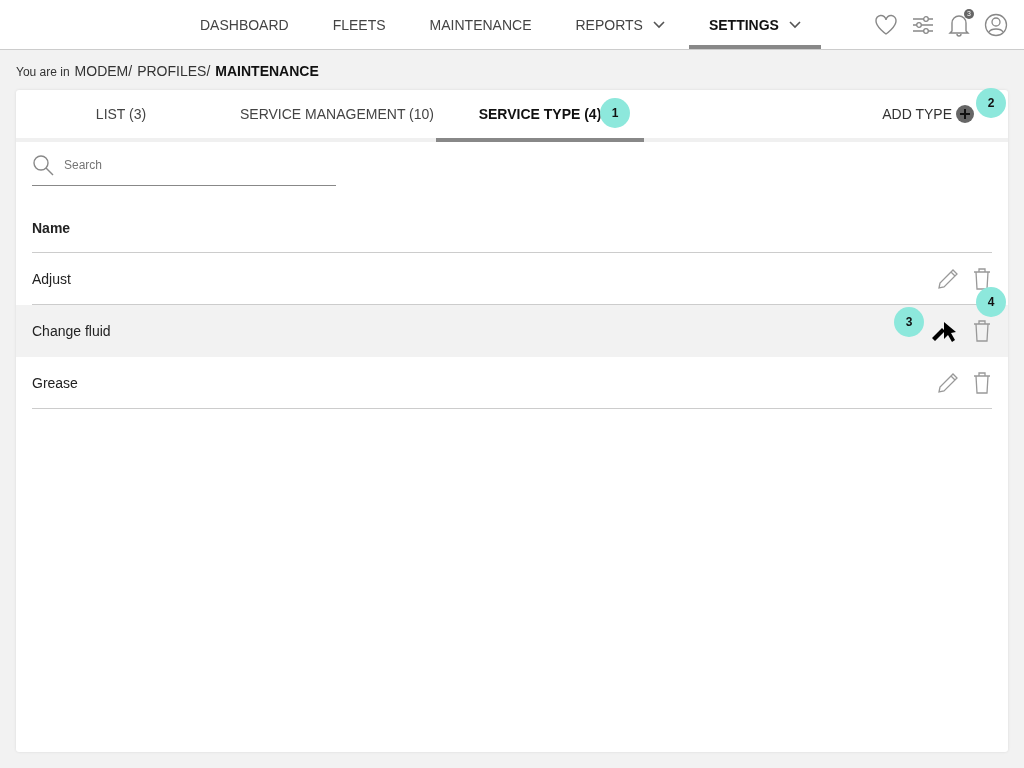  What do you see at coordinates (43, 72) in the screenshot?
I see `breadcrumb-prefix: You are in` at bounding box center [43, 72].